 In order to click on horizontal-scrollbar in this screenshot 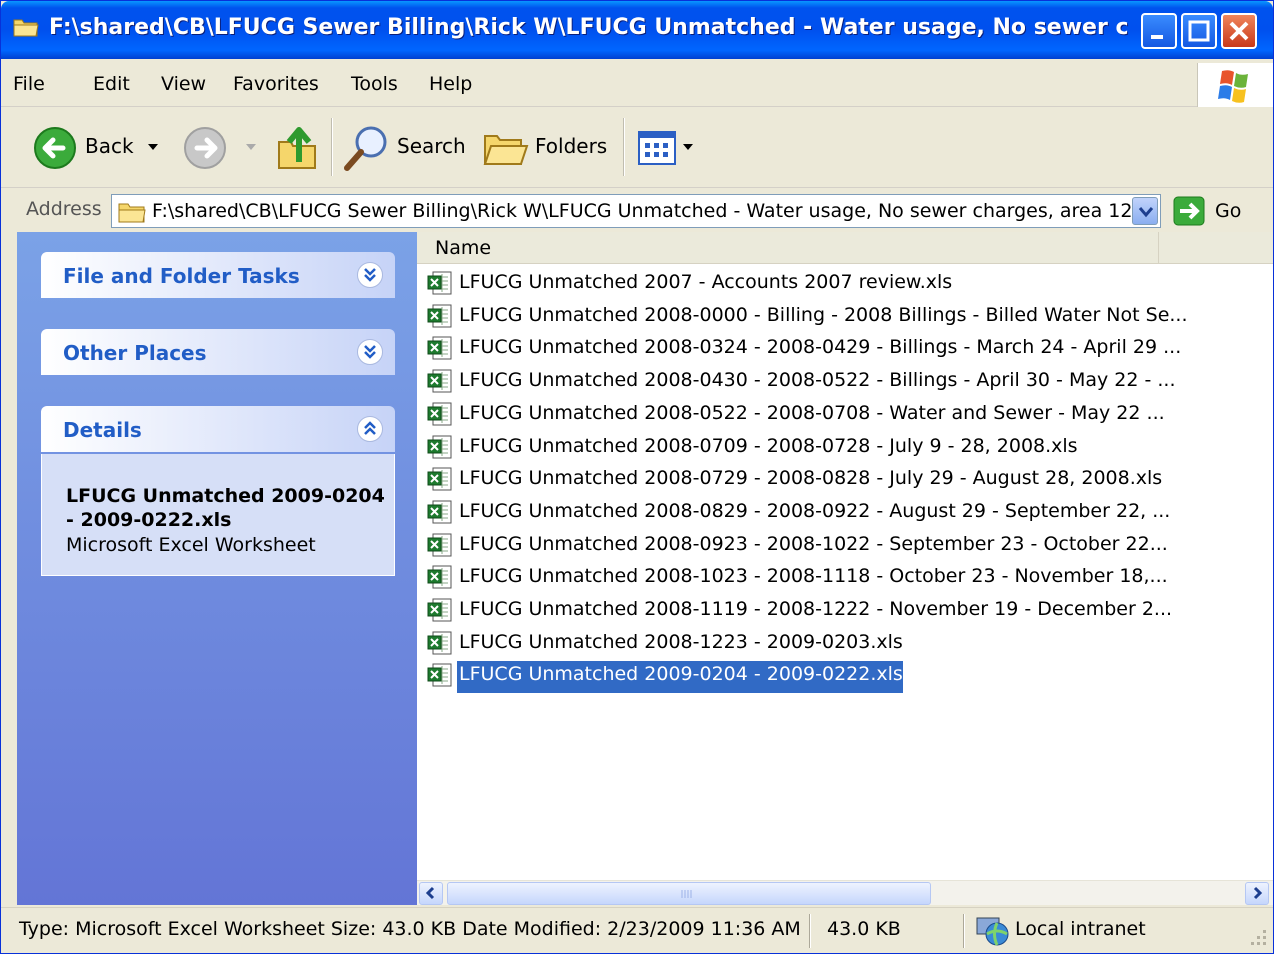, I will do `click(845, 892)`.